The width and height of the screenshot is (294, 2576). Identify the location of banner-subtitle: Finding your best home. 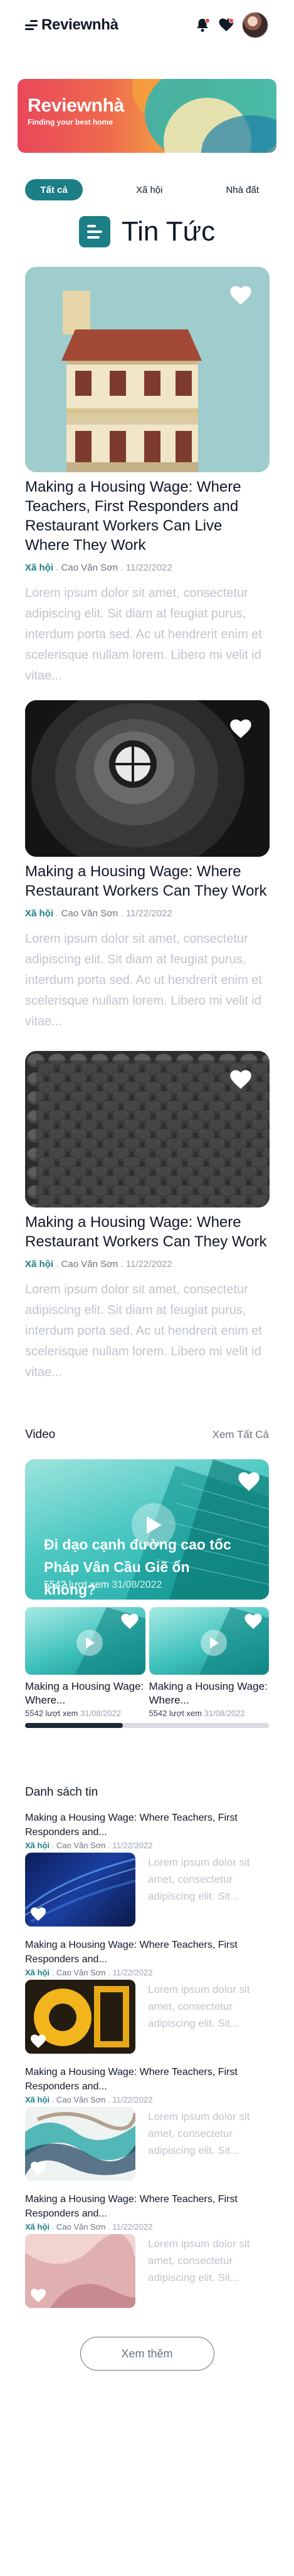
(71, 122).